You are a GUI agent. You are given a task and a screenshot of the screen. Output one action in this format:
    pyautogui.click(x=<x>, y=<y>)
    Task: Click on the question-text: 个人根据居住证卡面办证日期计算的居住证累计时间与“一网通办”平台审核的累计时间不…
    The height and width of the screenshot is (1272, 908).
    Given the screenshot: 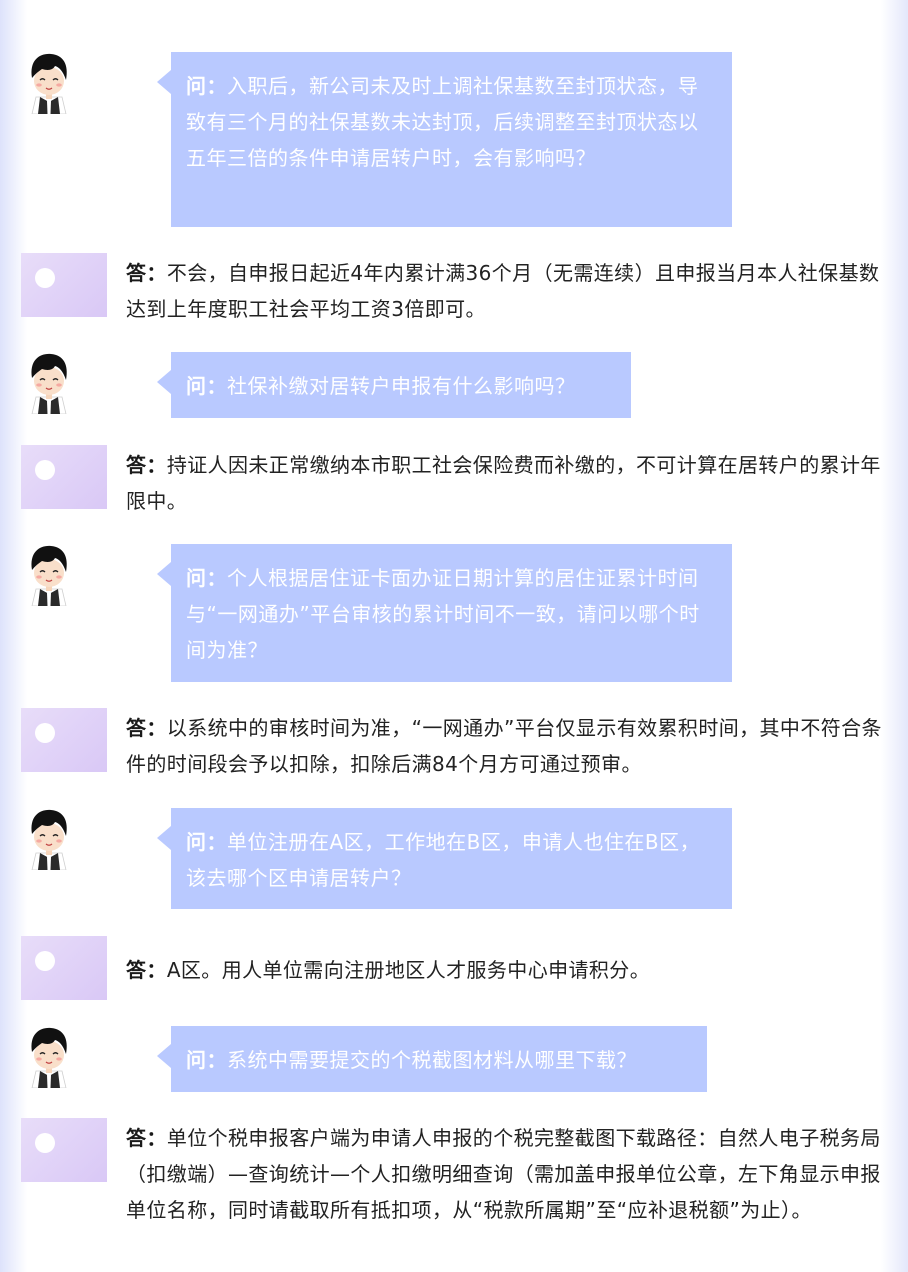 What is the action you would take?
    pyautogui.click(x=443, y=614)
    